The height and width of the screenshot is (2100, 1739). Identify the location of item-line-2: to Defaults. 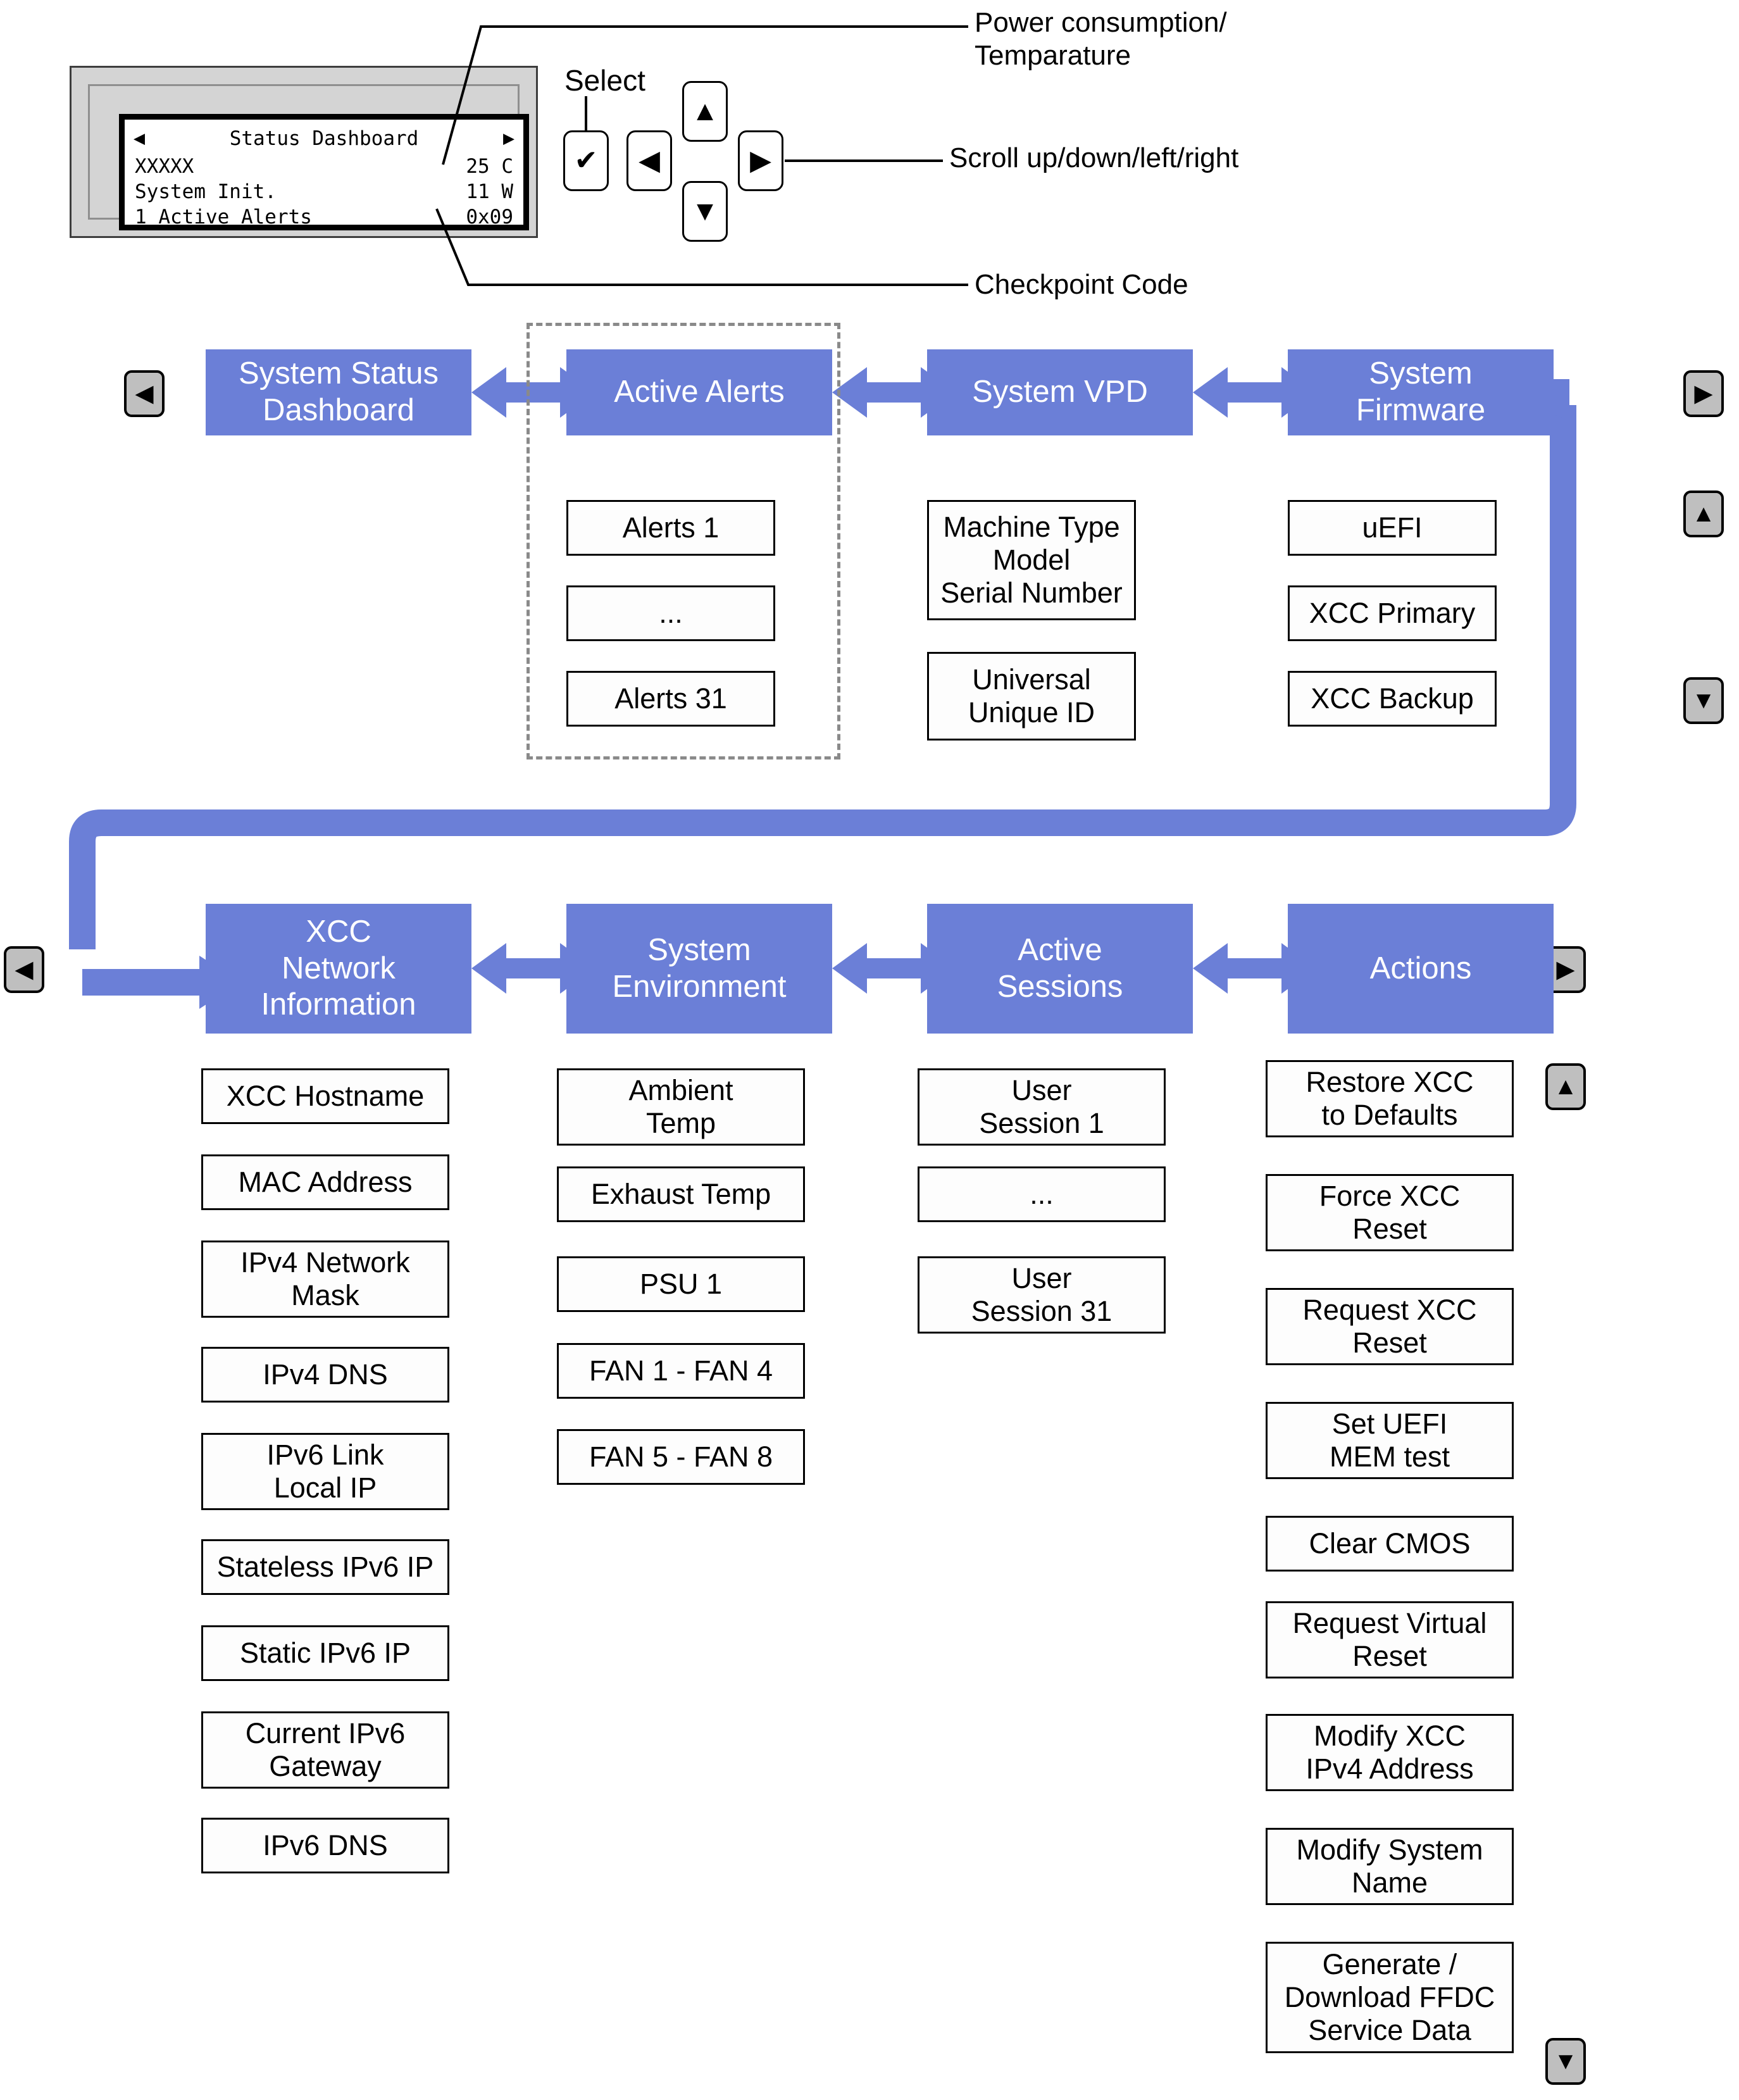
(1389, 1115).